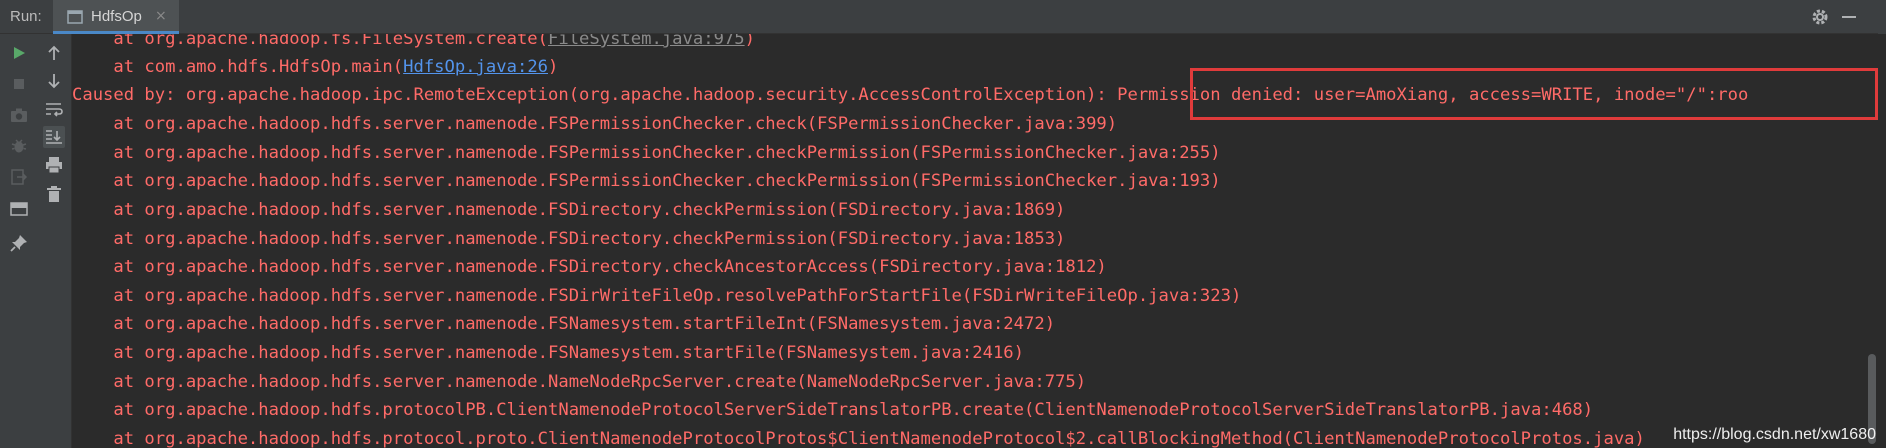  I want to click on trash-icon, so click(54, 194).